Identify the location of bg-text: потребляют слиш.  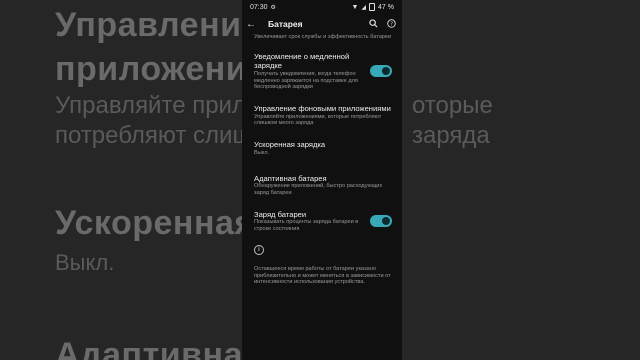
(153, 135).